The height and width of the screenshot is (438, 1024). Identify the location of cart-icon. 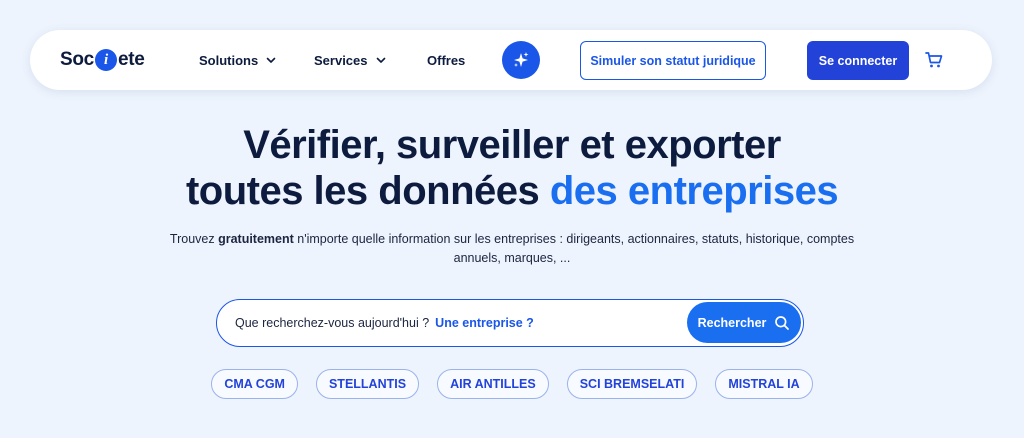
(934, 60).